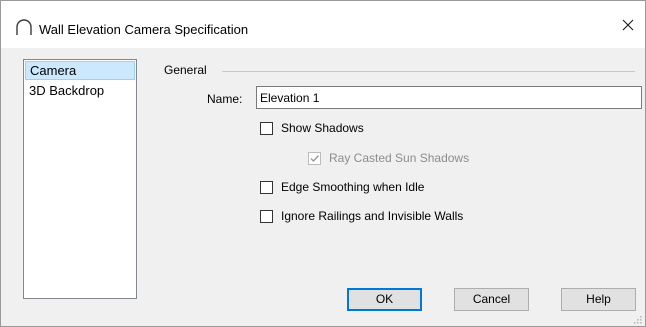 Image resolution: width=646 pixels, height=327 pixels. I want to click on show-shadows-option: Show Shadows, so click(312, 128).